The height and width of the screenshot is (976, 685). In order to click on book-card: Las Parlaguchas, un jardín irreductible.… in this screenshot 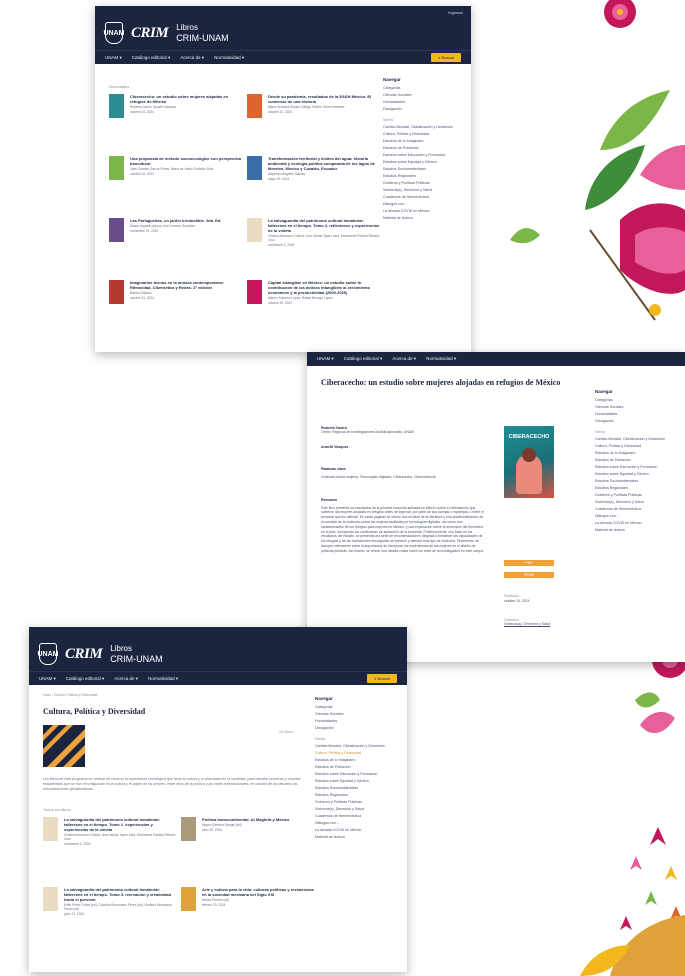, I will do `click(176, 245)`.